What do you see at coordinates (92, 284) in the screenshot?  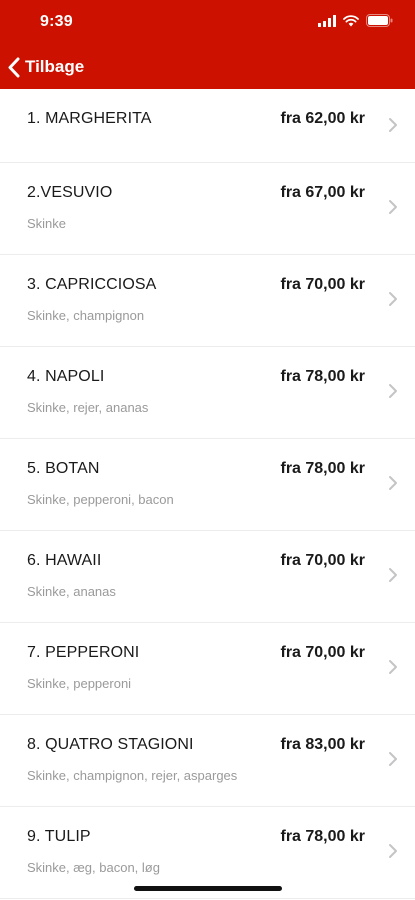 I see `item-name: 3. CAPRICCIOSA` at bounding box center [92, 284].